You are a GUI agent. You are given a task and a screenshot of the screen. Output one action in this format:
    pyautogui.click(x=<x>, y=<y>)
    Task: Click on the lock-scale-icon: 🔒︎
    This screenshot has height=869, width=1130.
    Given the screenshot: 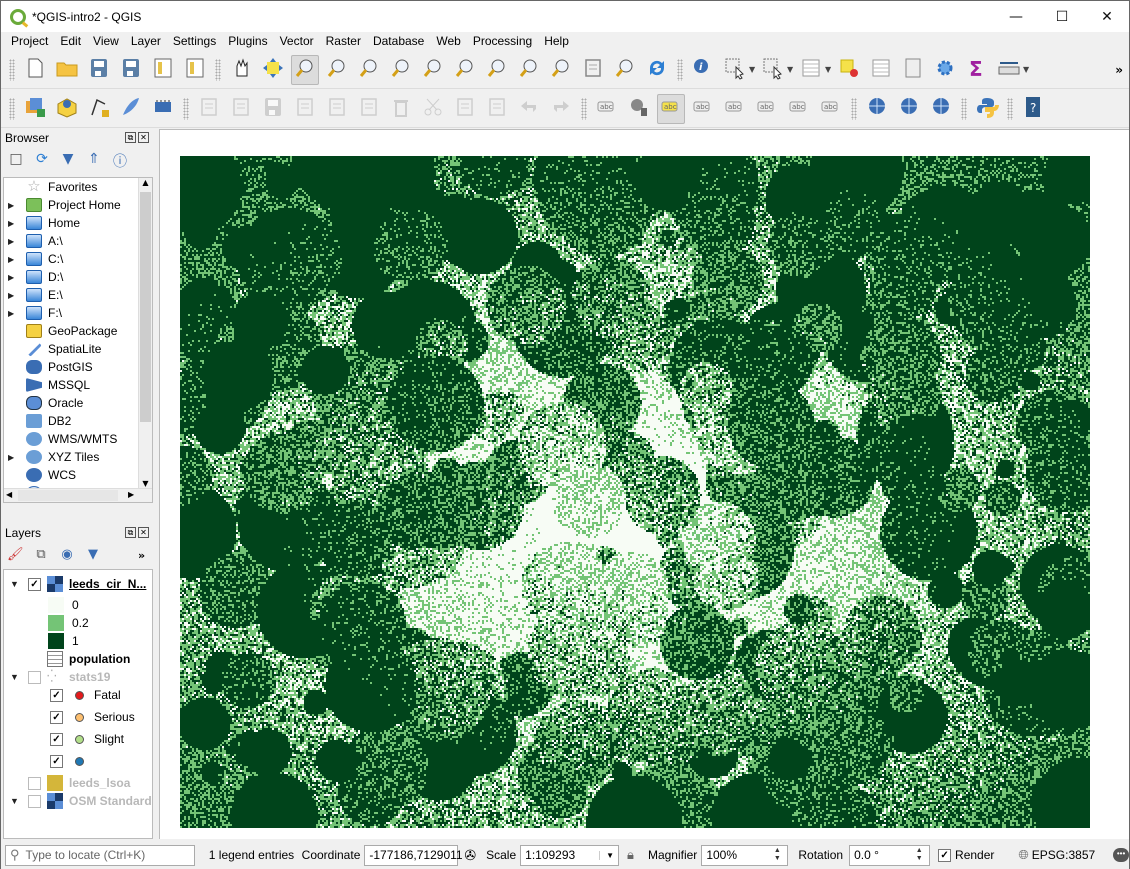 What is the action you would take?
    pyautogui.click(x=630, y=855)
    